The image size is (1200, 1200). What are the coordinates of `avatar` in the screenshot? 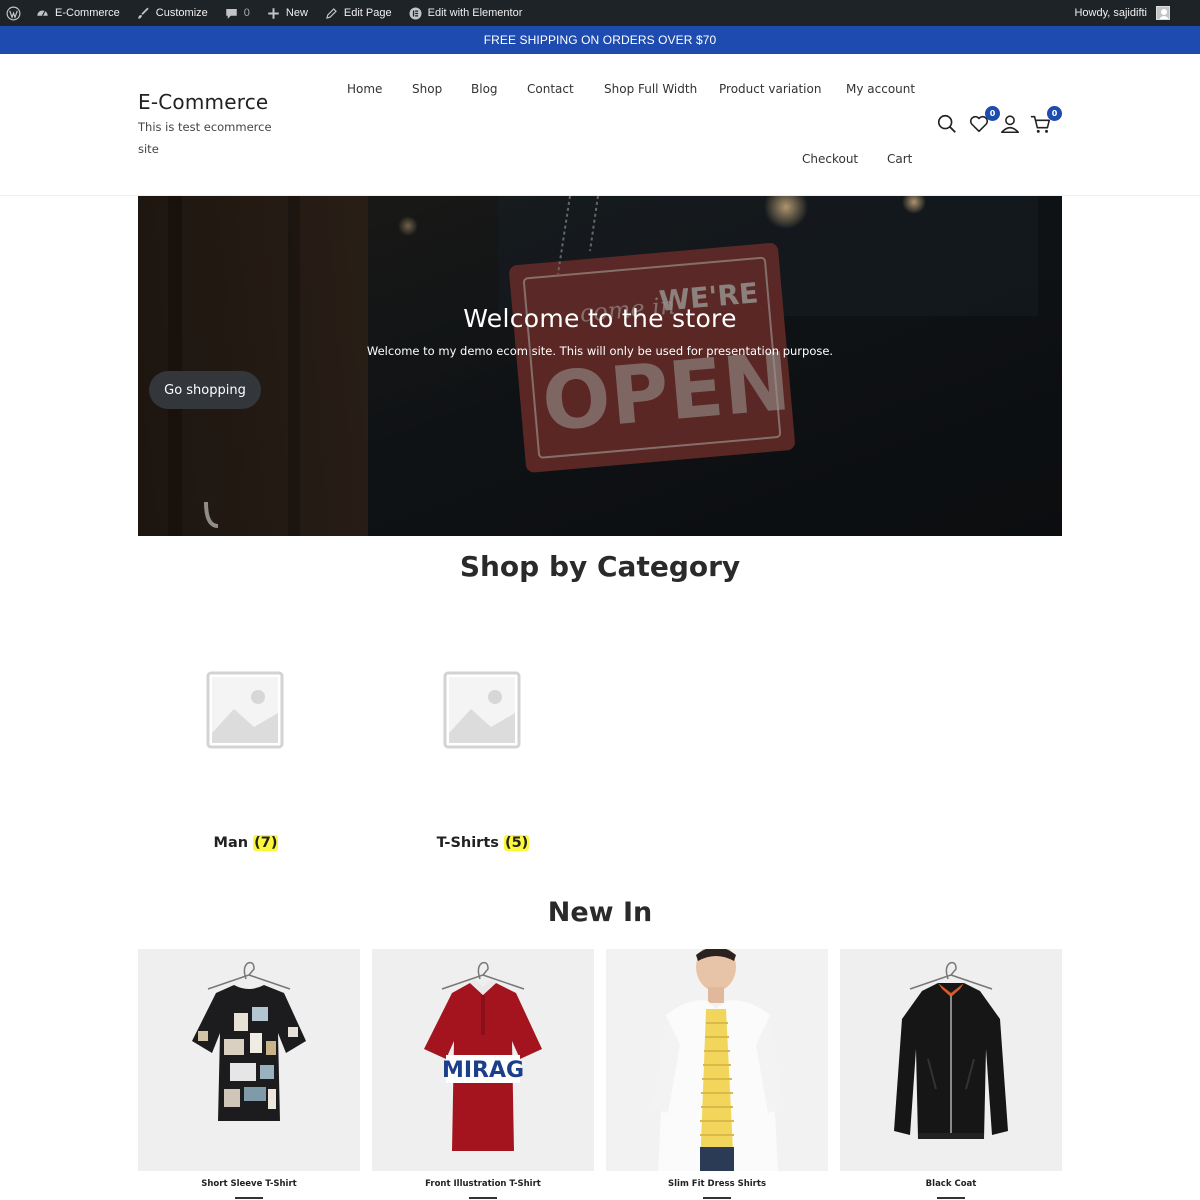 It's located at (1163, 13).